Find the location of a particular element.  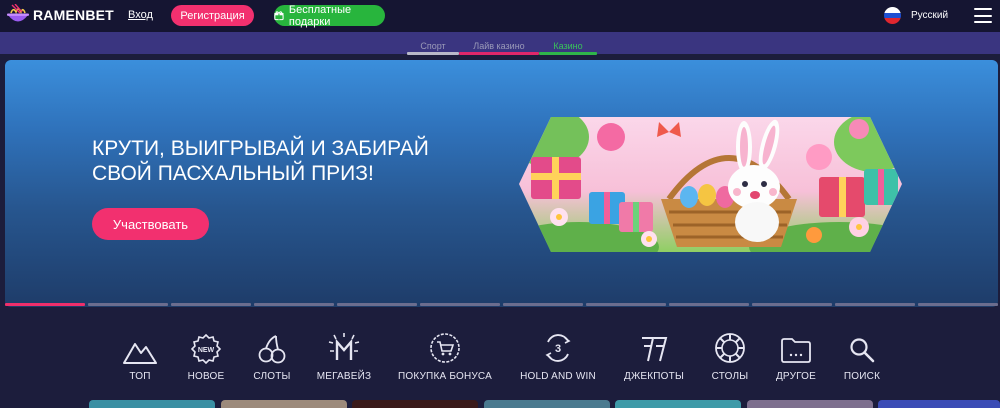

svg-text: 3 is located at coordinates (558, 349).